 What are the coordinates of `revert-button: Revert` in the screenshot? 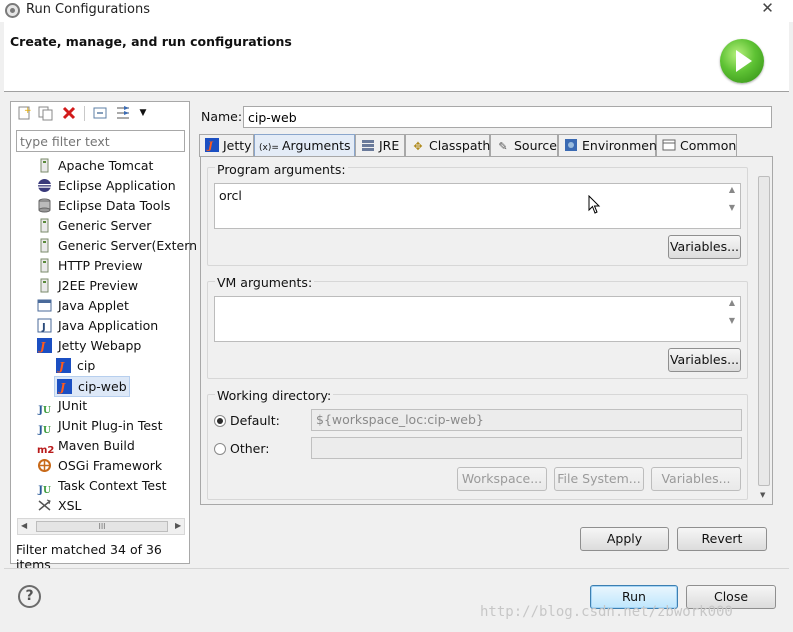 It's located at (722, 539).